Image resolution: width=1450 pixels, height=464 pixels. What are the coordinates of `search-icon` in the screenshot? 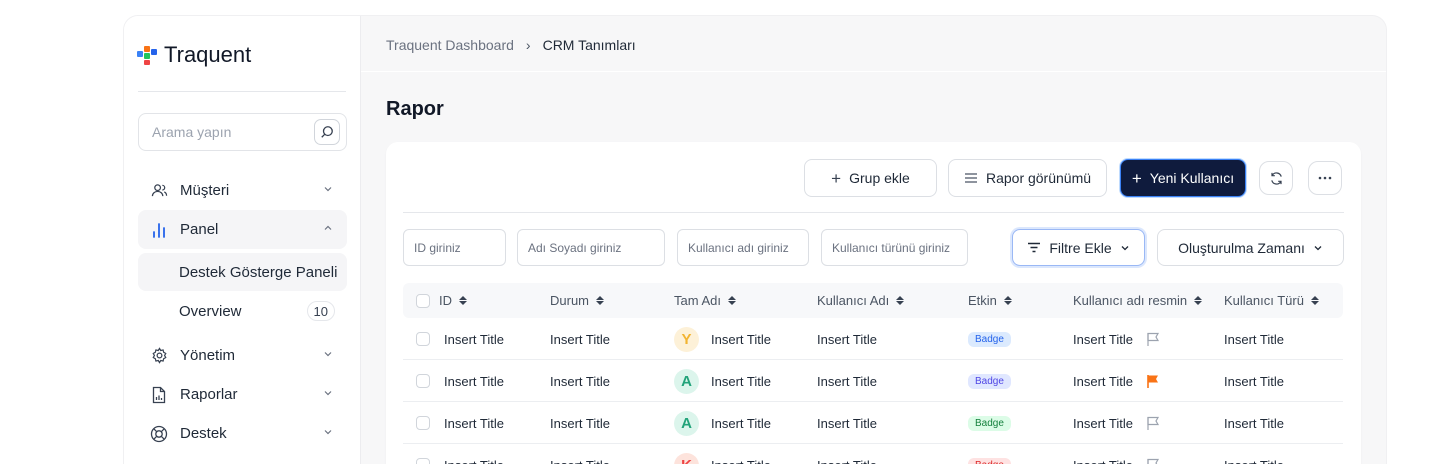 It's located at (327, 132).